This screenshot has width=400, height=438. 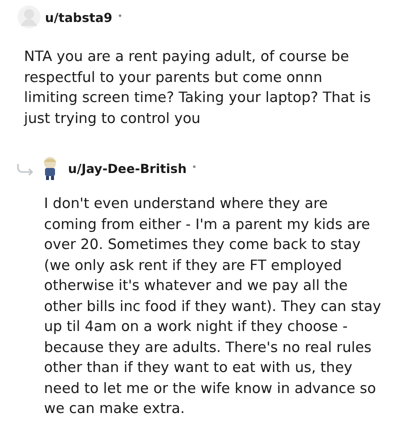 What do you see at coordinates (78, 17) in the screenshot?
I see `username-link: u/tabsta9` at bounding box center [78, 17].